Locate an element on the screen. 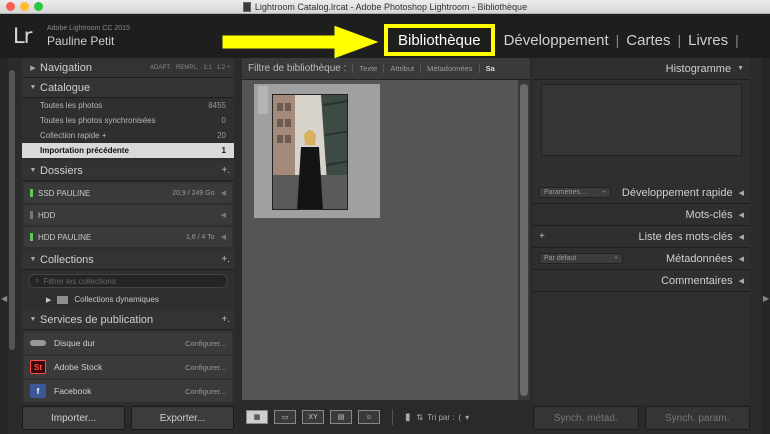 This screenshot has width=770, height=434. catalog-item-quick-collection: Collection rapide + 20 is located at coordinates (128, 135).